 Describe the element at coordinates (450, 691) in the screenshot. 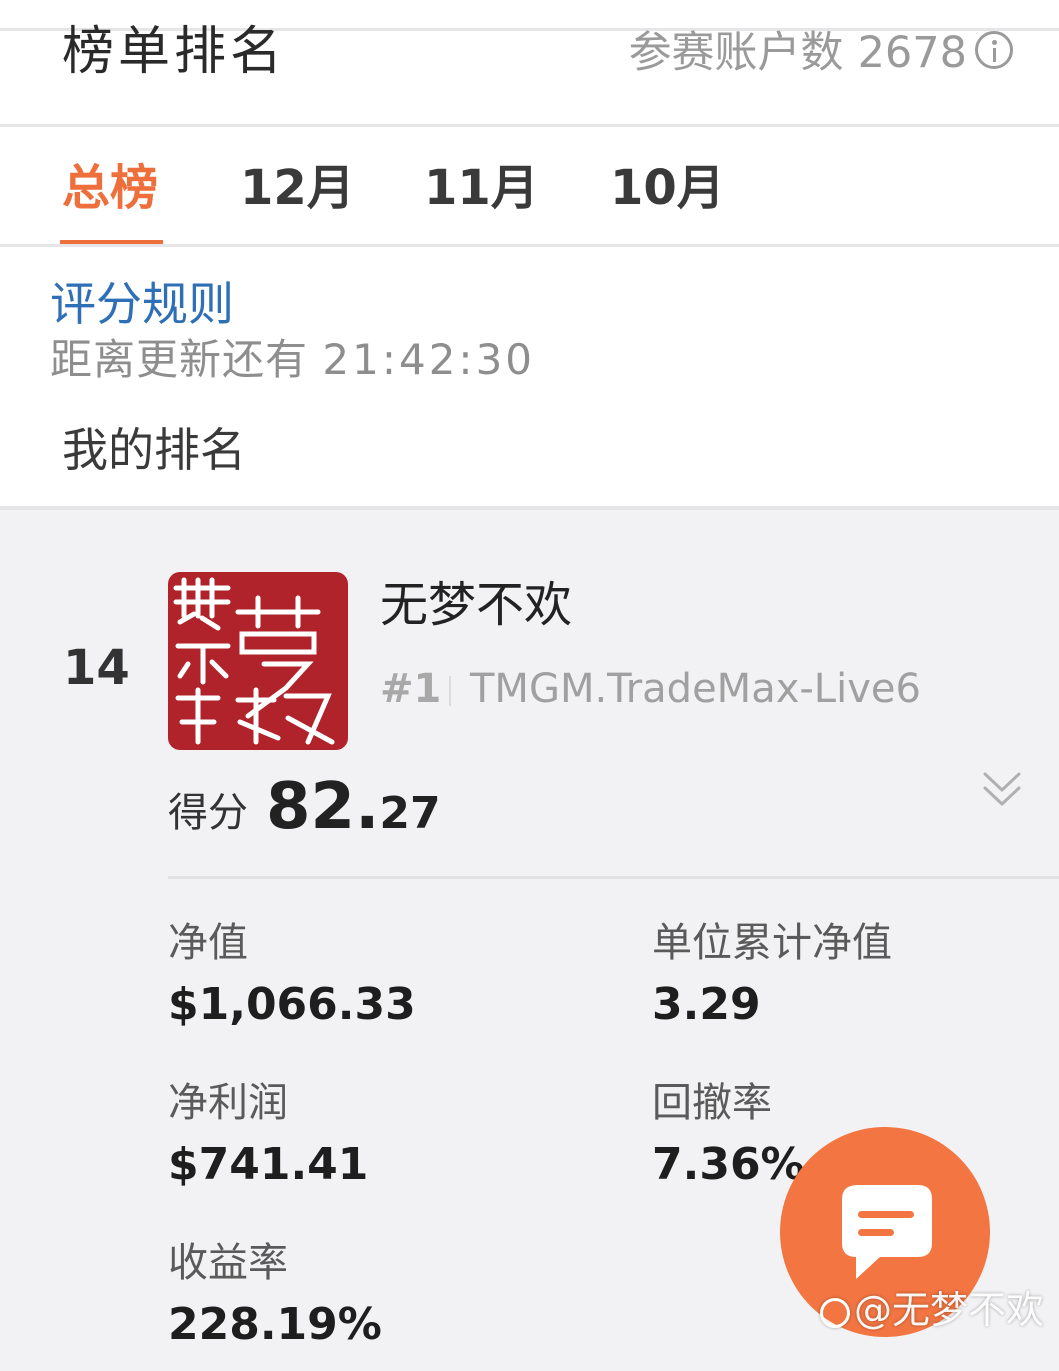

I see `separator` at that location.